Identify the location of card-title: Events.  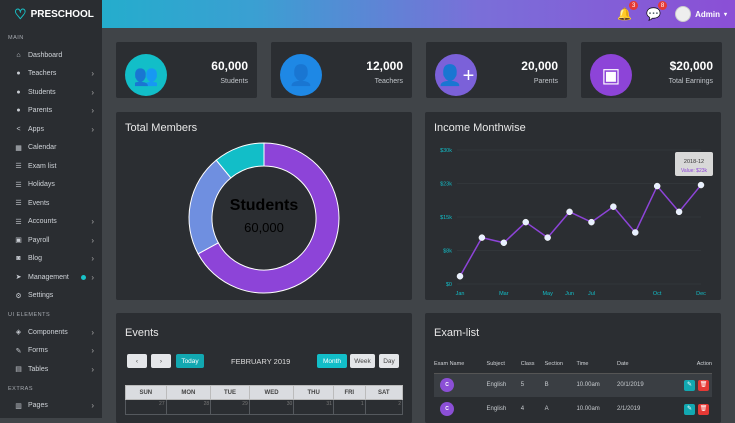
(142, 333).